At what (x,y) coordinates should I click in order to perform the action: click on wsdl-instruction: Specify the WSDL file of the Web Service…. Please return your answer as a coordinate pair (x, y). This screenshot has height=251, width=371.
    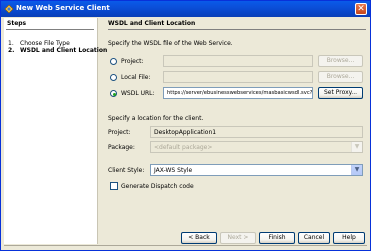
    Looking at the image, I should click on (170, 43).